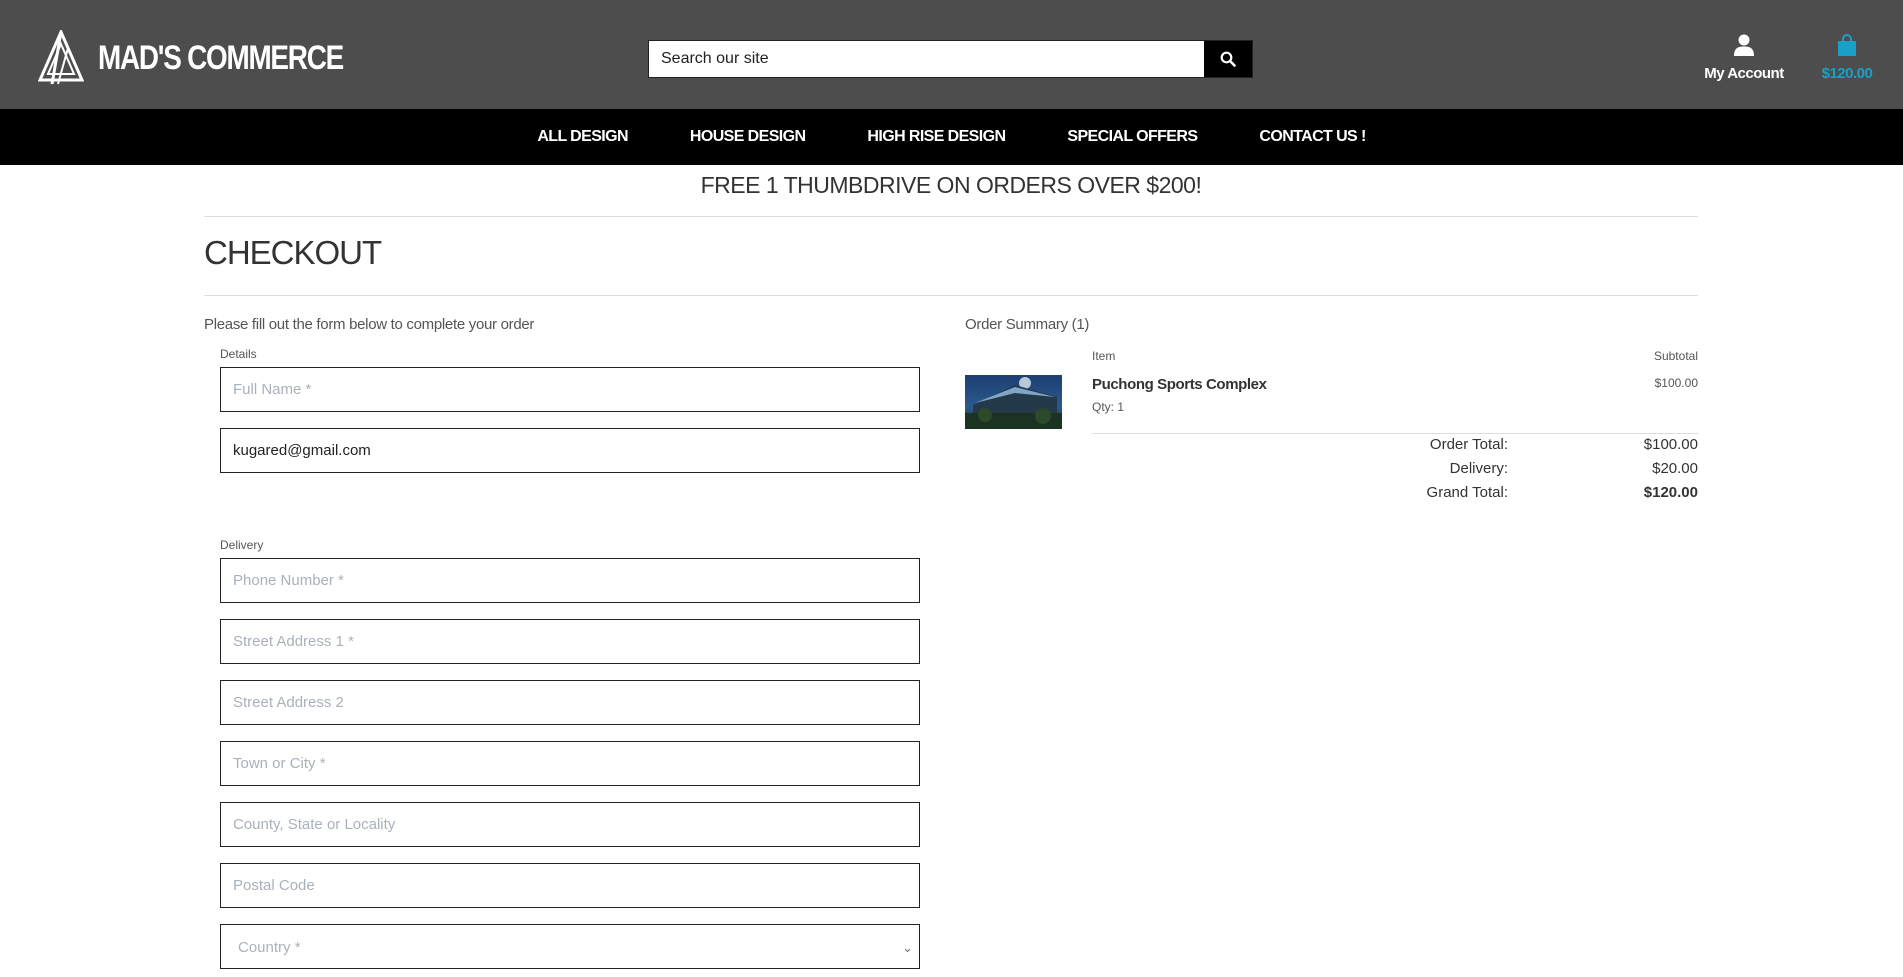  Describe the element at coordinates (1108, 407) in the screenshot. I see `item-quantity: Qty: 1` at that location.